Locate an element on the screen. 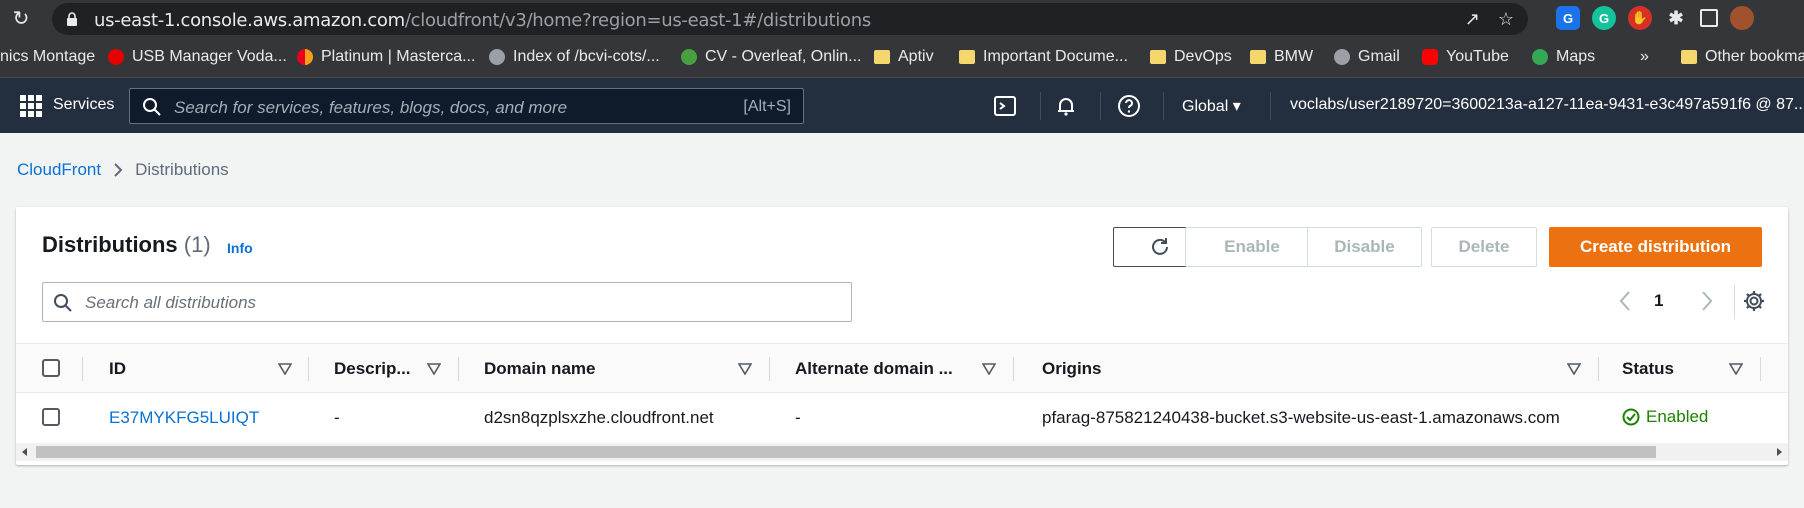 This screenshot has height=508, width=1804. previous-page-icon is located at coordinates (1625, 301).